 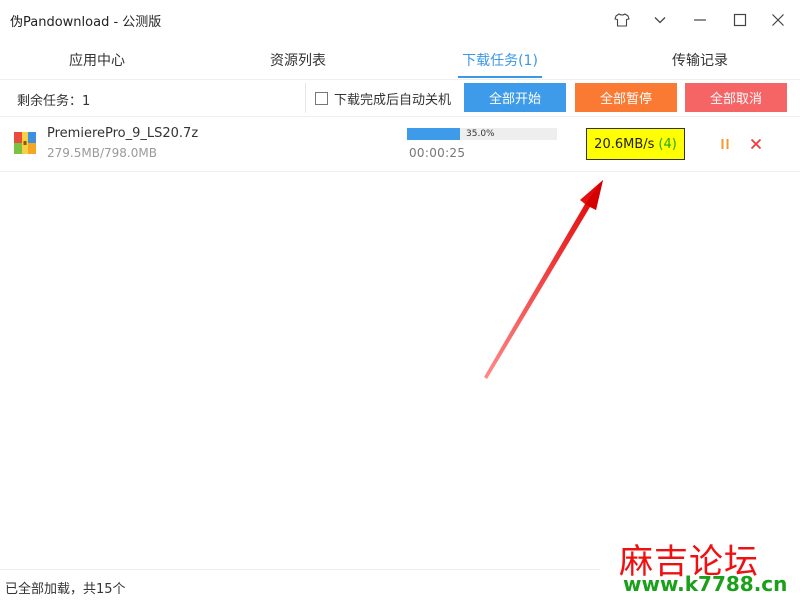 What do you see at coordinates (123, 133) in the screenshot?
I see `file-name: PremierePro_9_LS20.7z` at bounding box center [123, 133].